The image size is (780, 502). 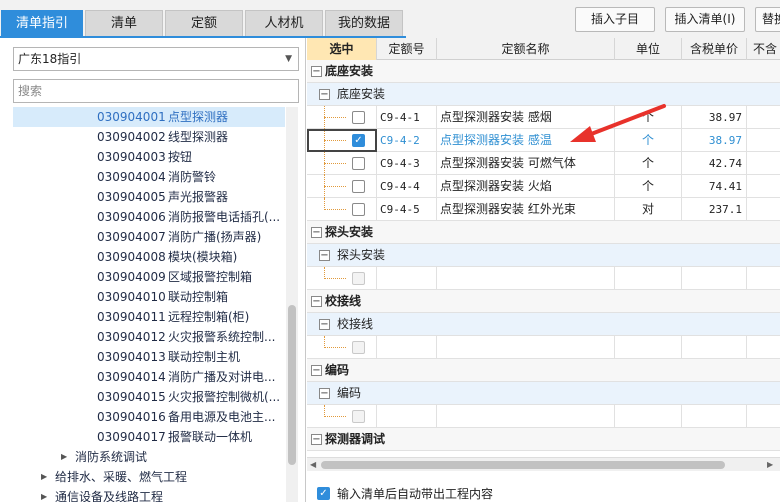 I want to click on col-header-name: 定额名称, so click(x=526, y=49).